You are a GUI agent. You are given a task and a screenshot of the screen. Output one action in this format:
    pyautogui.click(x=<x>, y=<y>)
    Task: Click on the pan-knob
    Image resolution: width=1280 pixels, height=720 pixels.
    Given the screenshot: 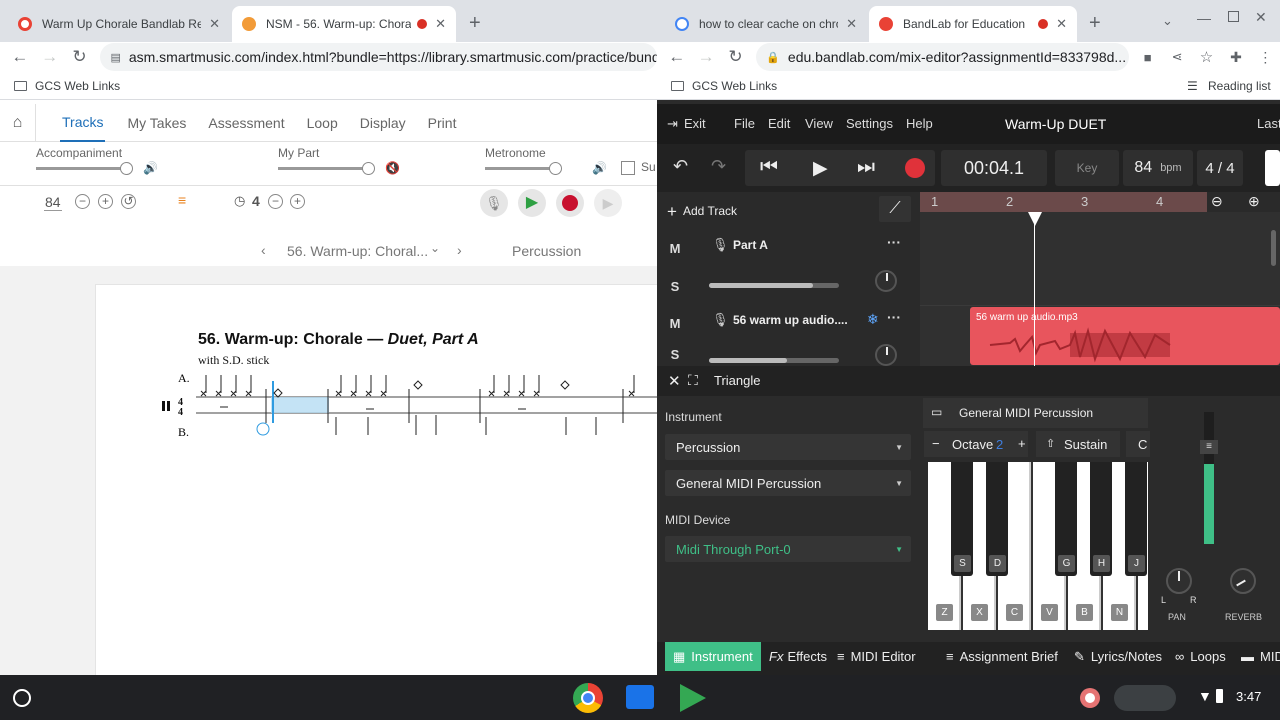 What is the action you would take?
    pyautogui.click(x=1179, y=581)
    